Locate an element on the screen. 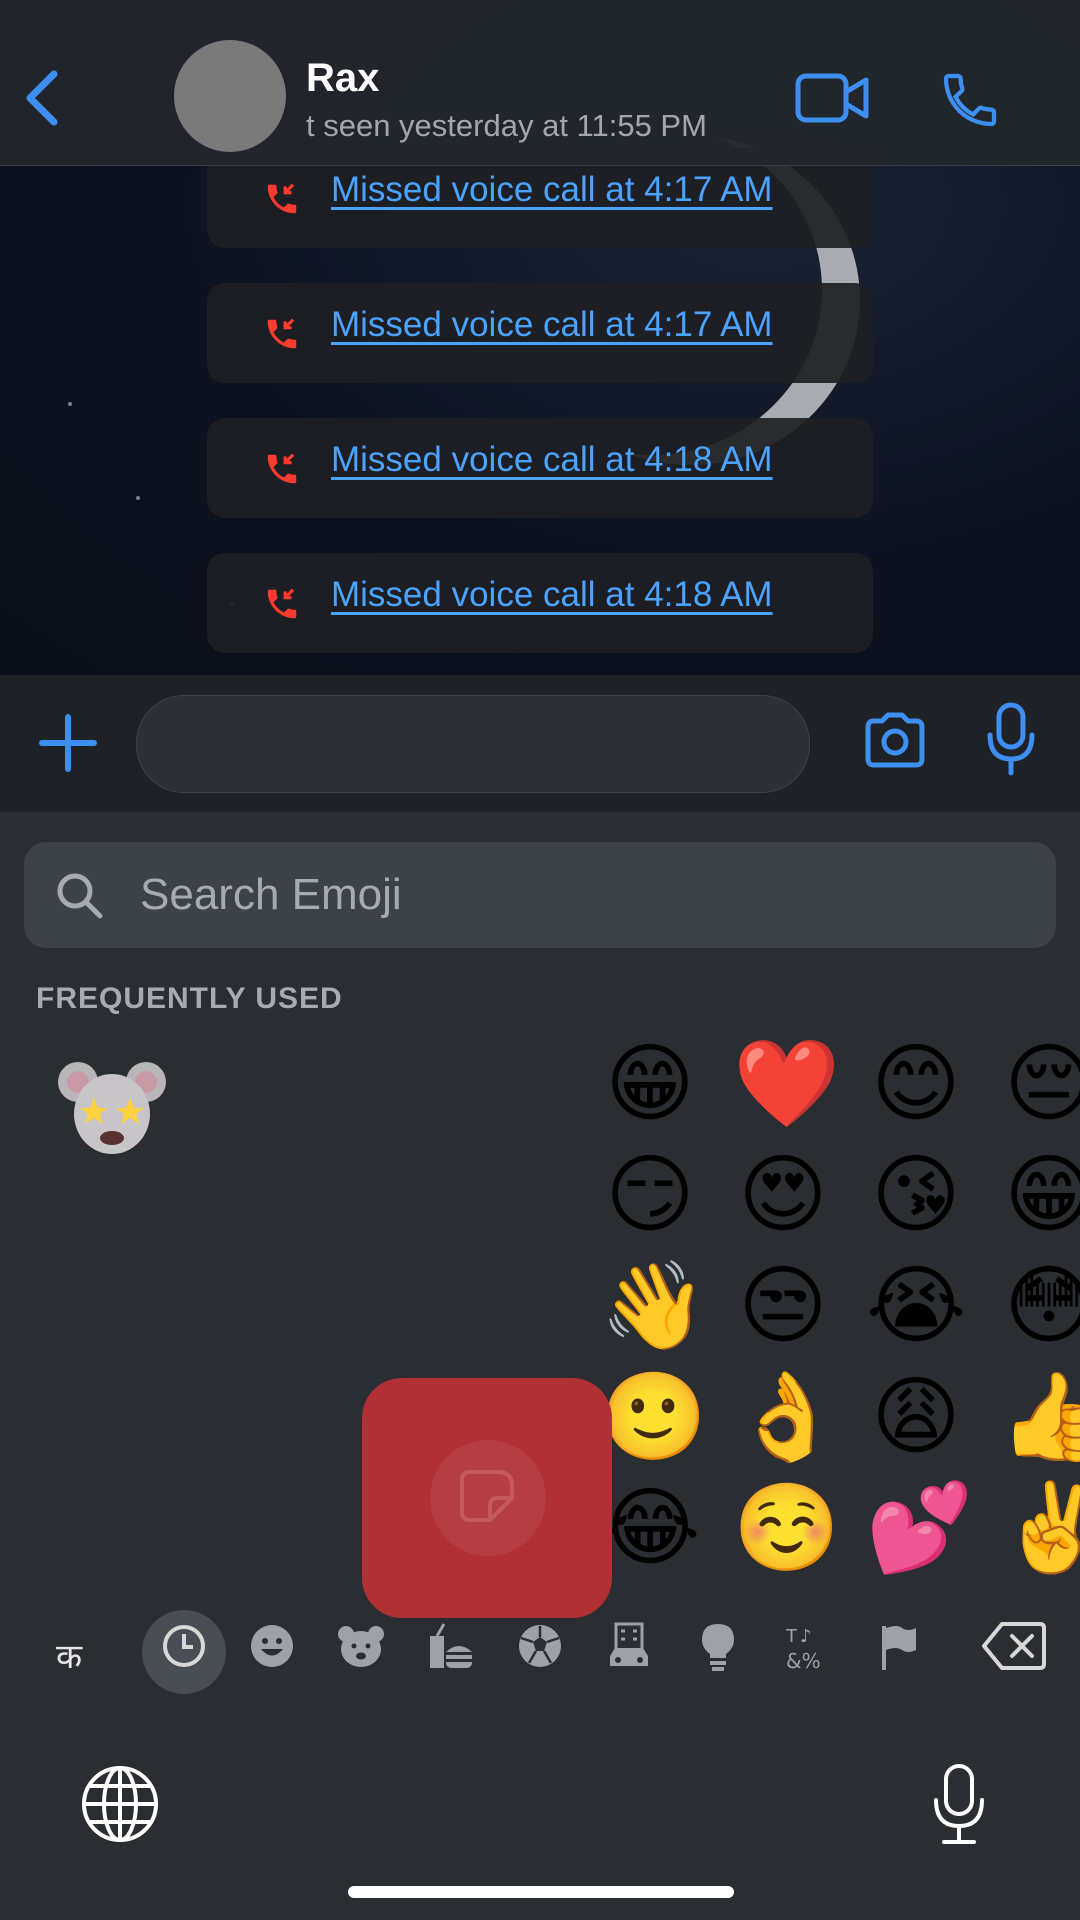  message-input is located at coordinates (473, 744).